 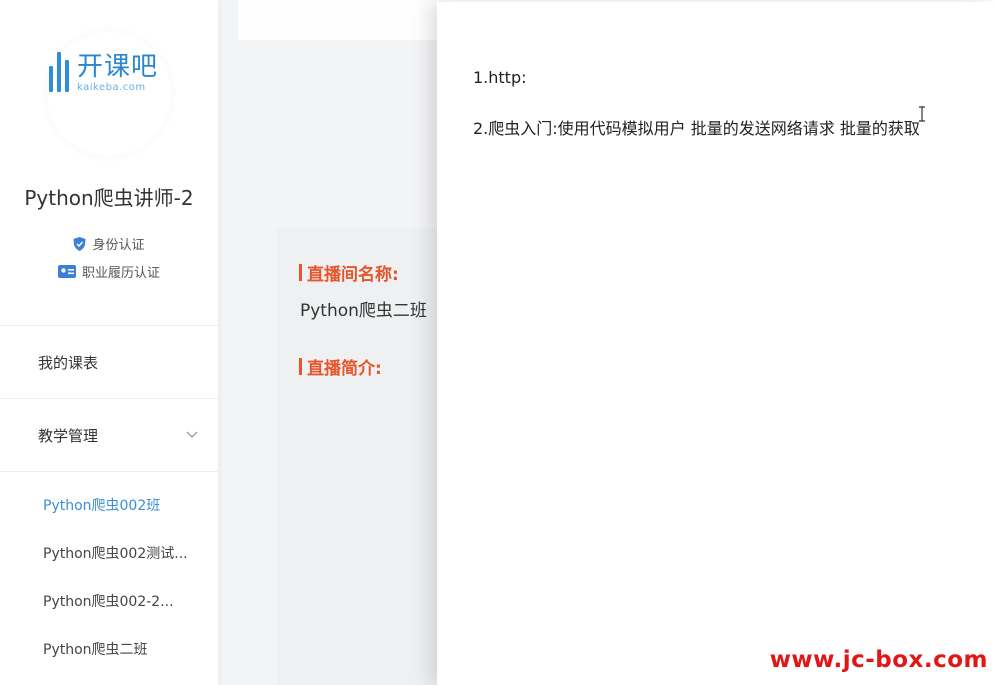 I want to click on logo-en-text: kaikeba.com, so click(x=111, y=87).